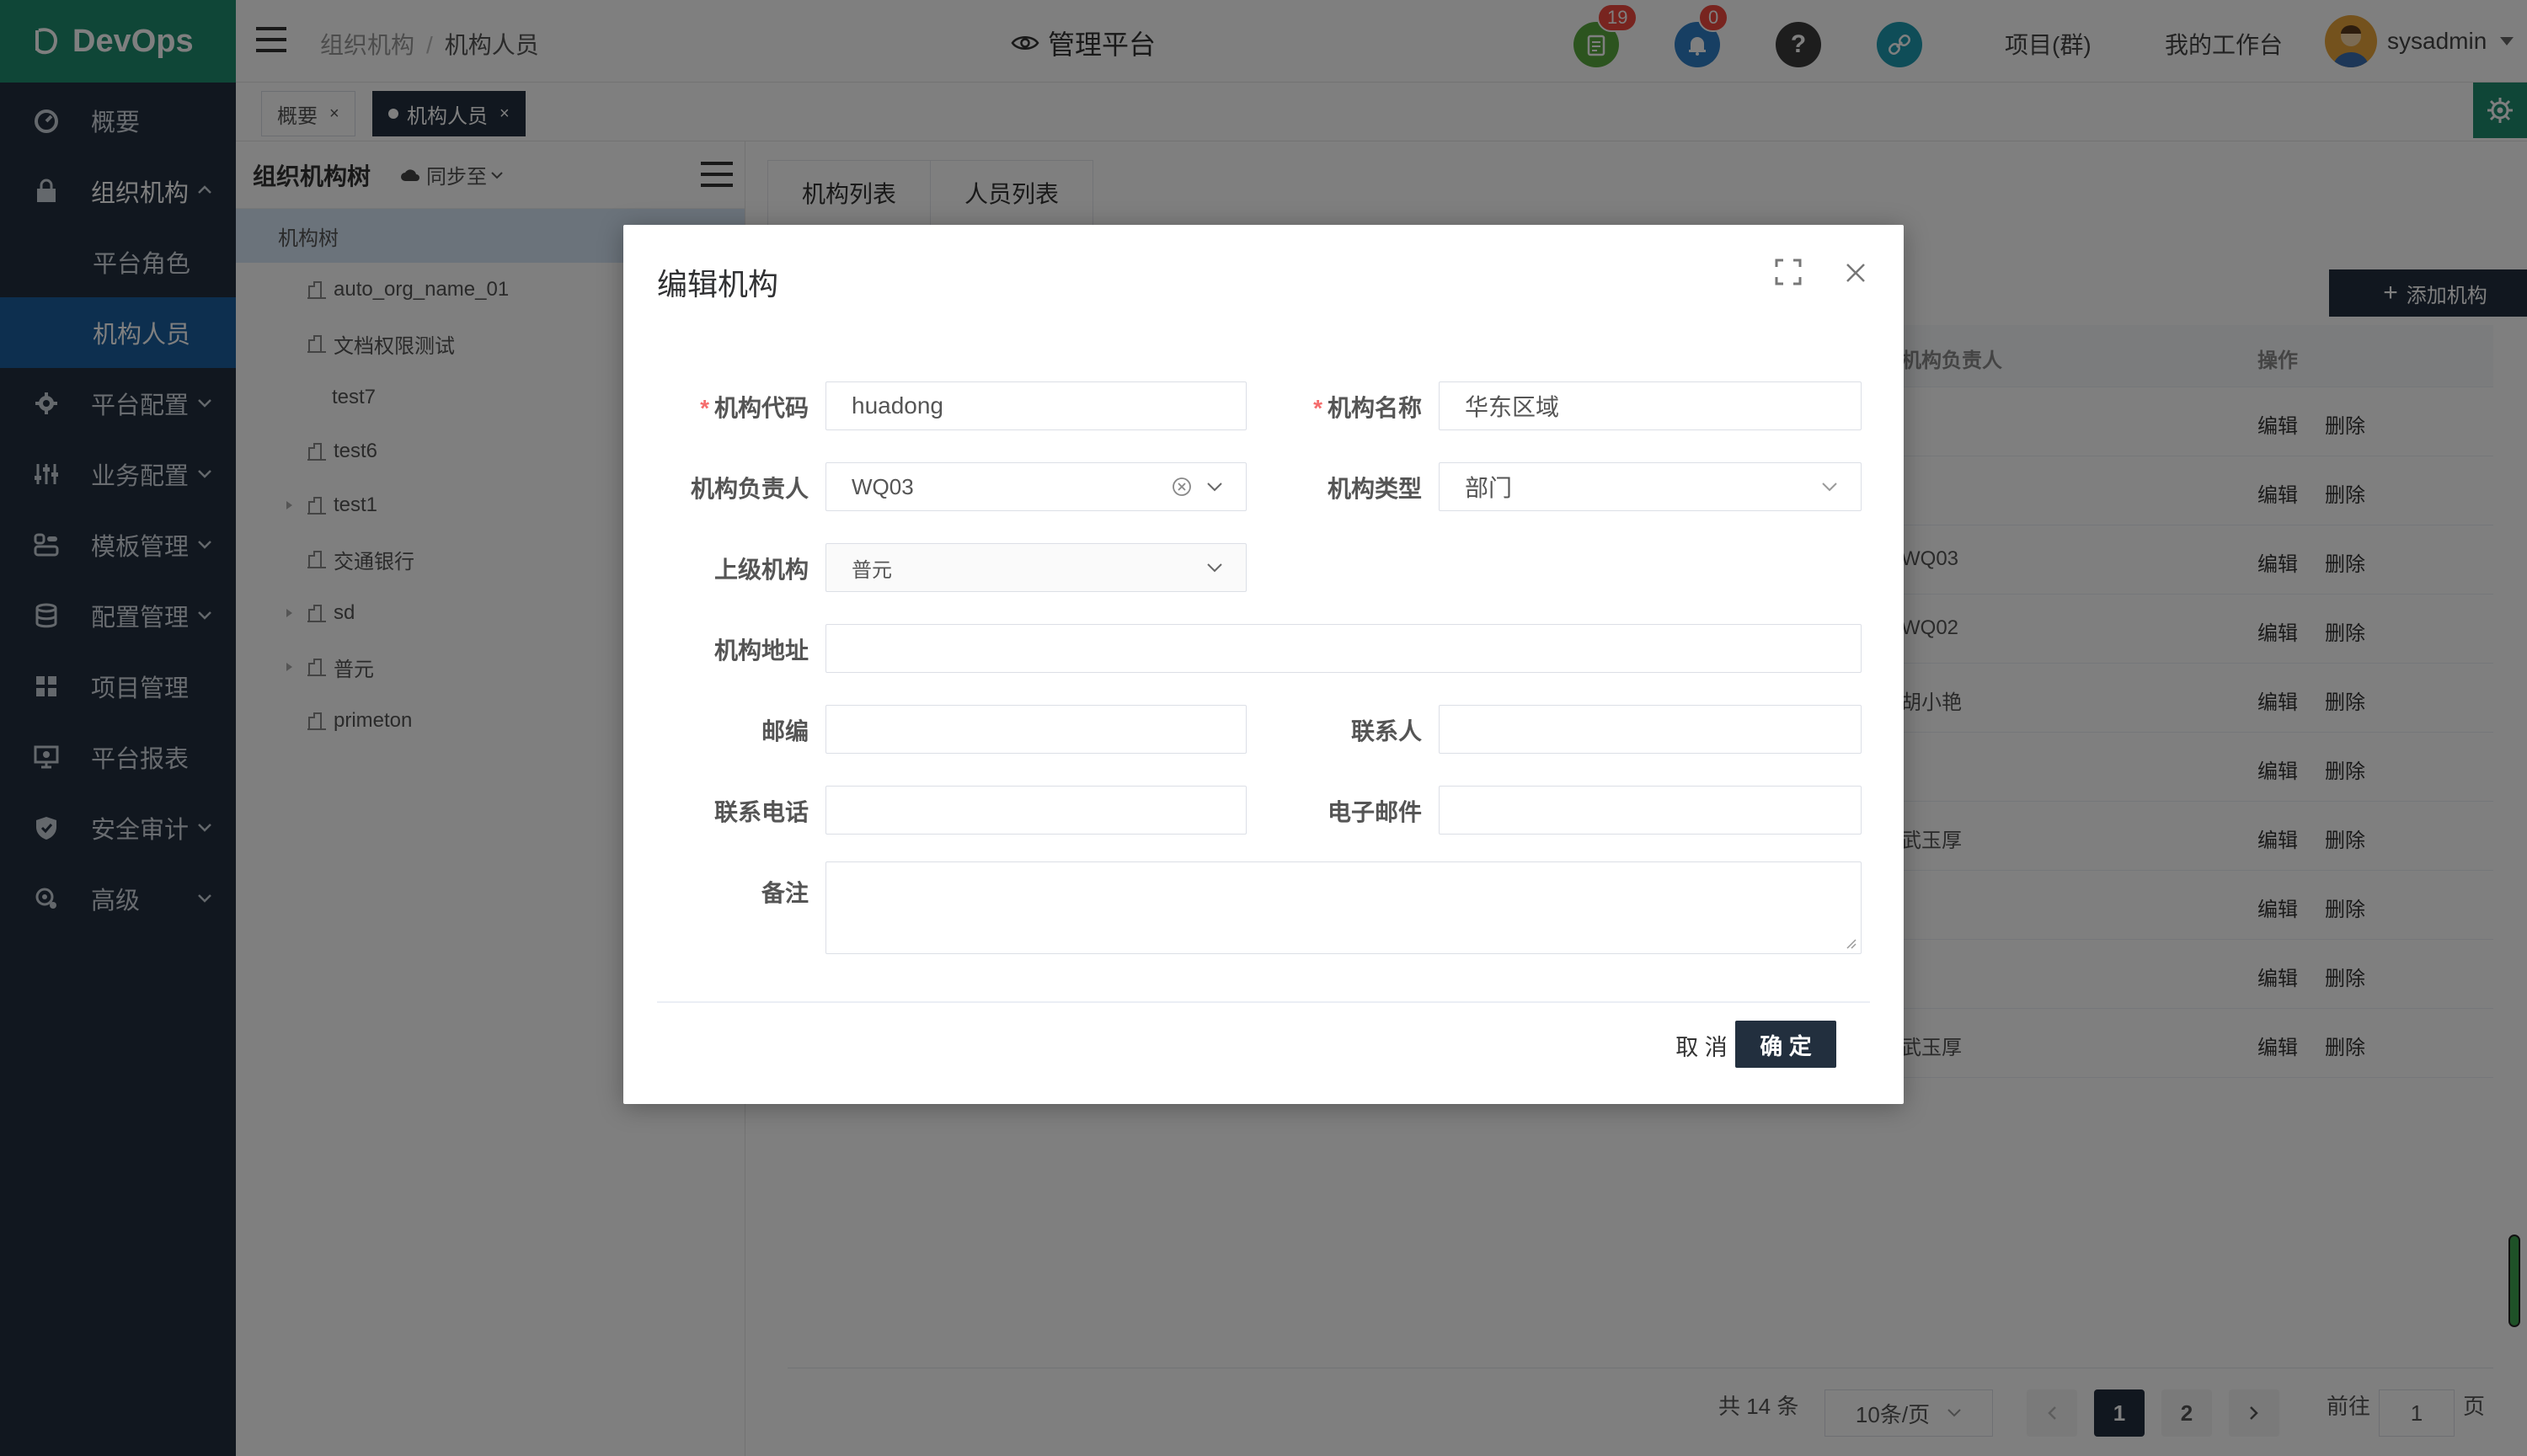 The height and width of the screenshot is (1456, 2527). What do you see at coordinates (761, 812) in the screenshot?
I see `field-label: 联系电话` at bounding box center [761, 812].